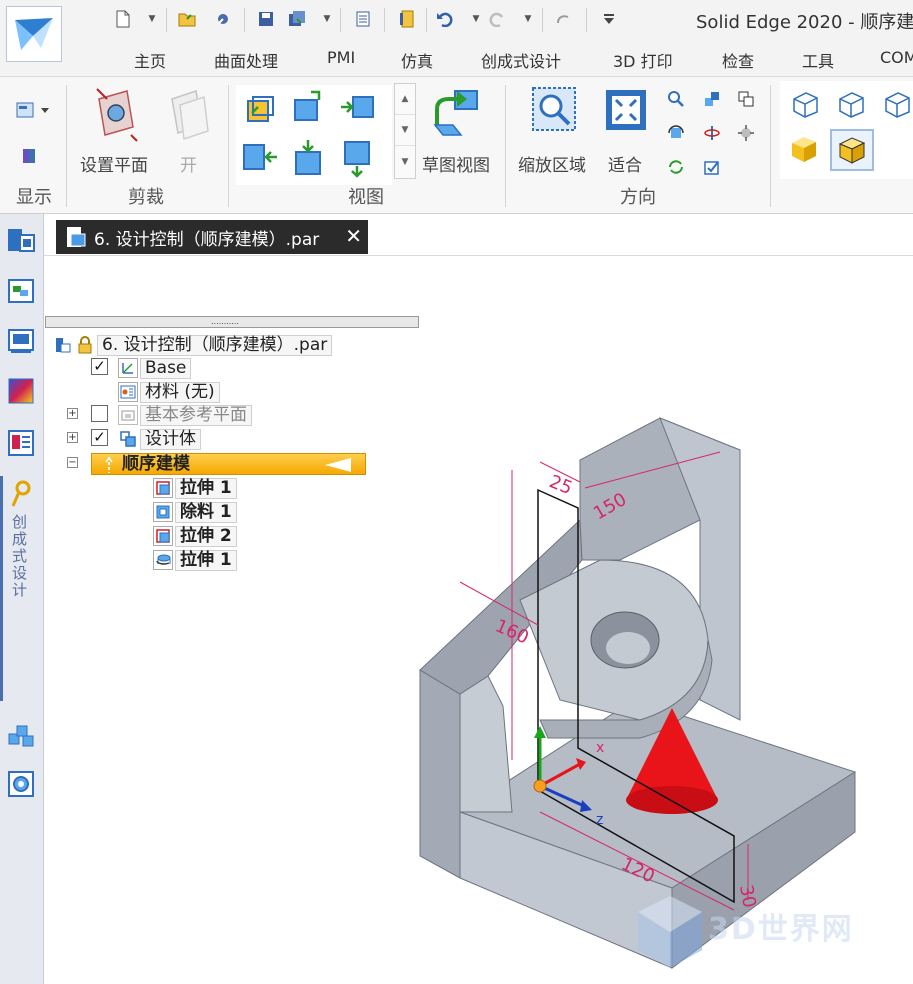  Describe the element at coordinates (599, 820) in the screenshot. I see `axis-z-label: z` at that location.